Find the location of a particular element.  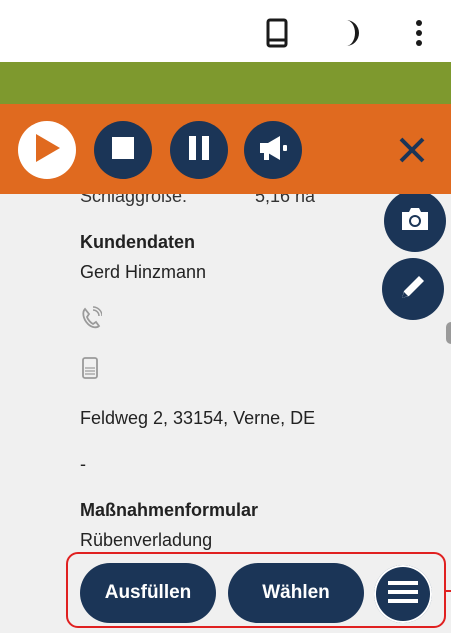

edit-button is located at coordinates (413, 289).